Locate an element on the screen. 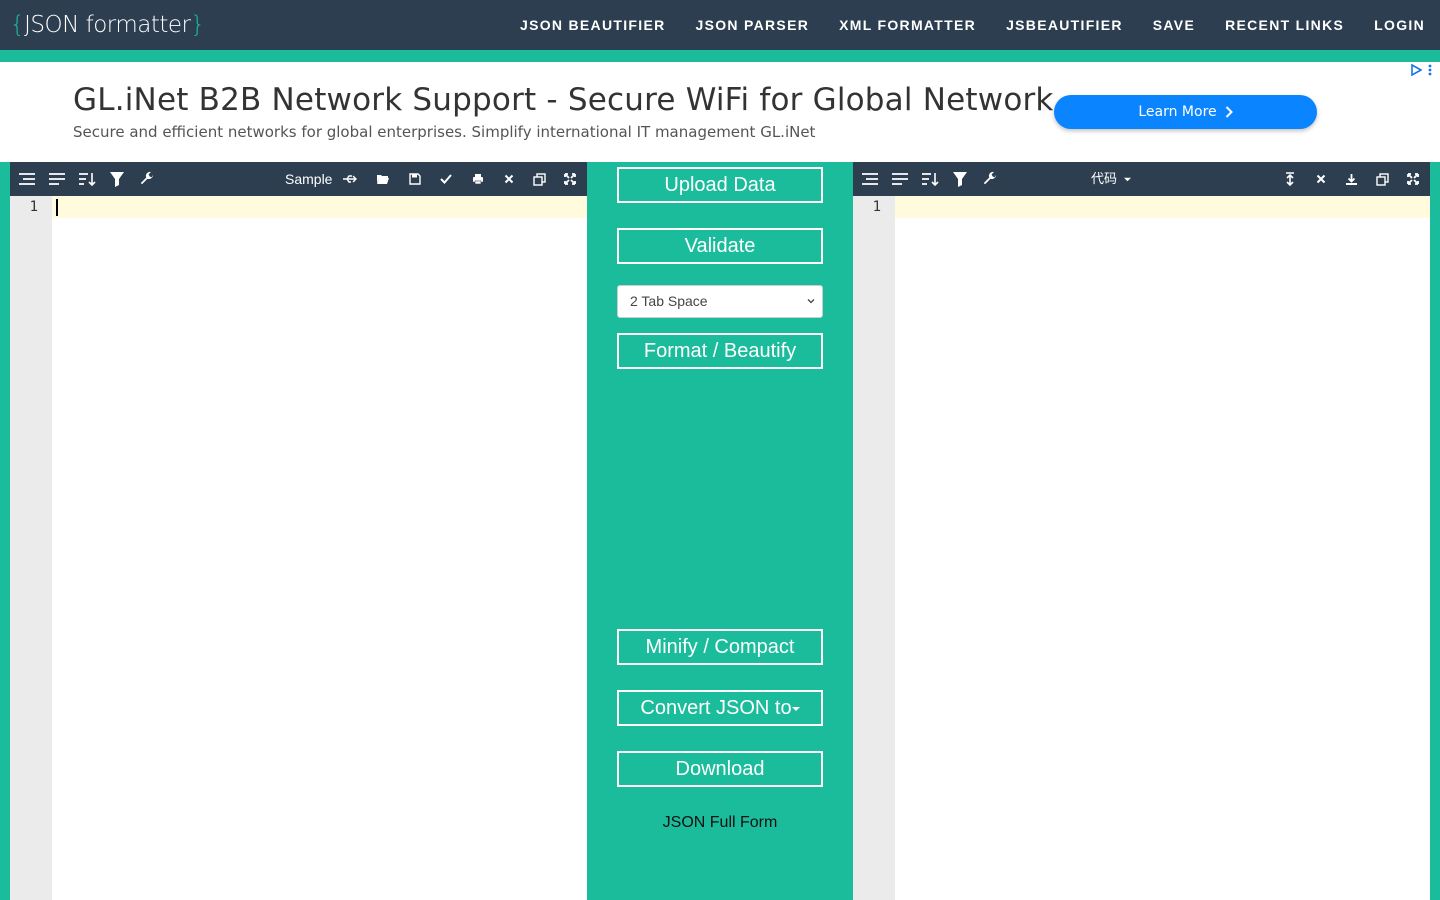 The height and width of the screenshot is (900, 1440). nav-json-parser: JSON PARSER is located at coordinates (753, 25).